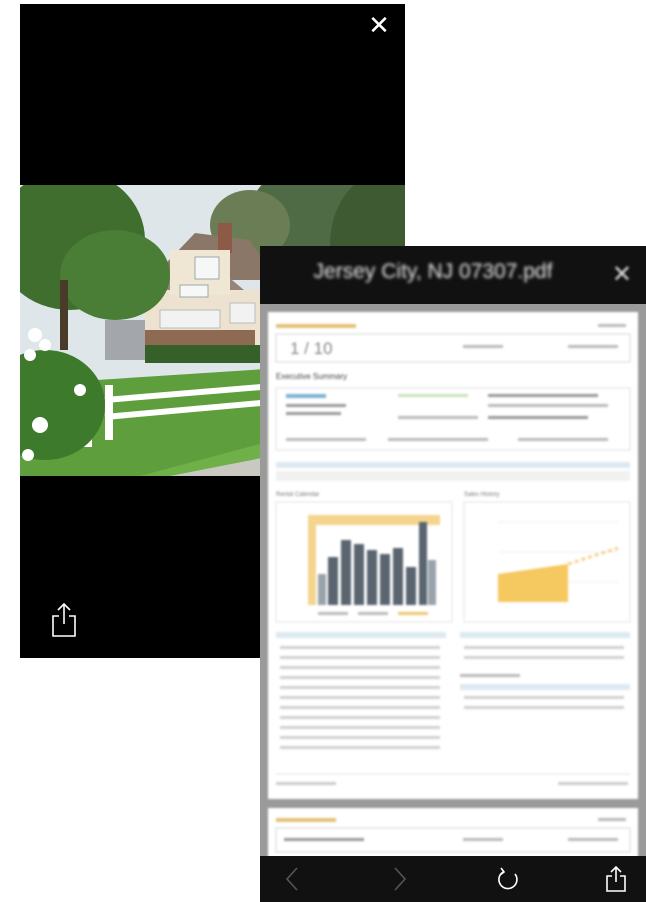  I want to click on pdf-toolbar, so click(453, 879).